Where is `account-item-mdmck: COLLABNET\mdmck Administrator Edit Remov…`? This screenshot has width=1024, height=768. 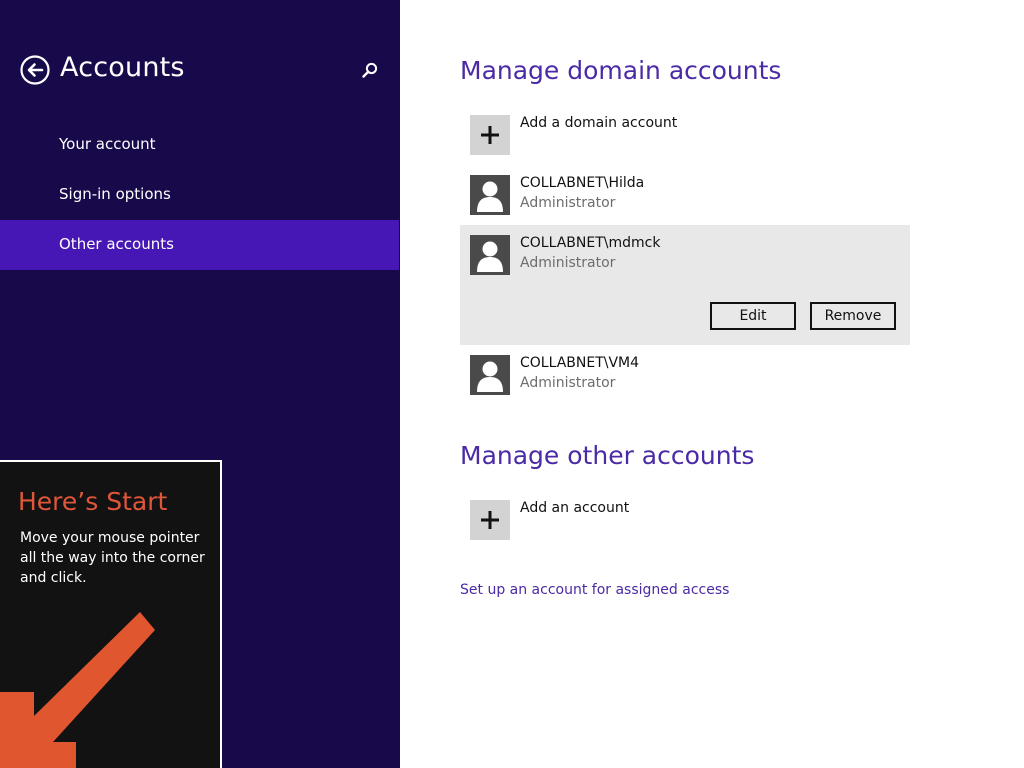
account-item-mdmck: COLLABNET\mdmck Administrator Edit Remov… is located at coordinates (685, 285).